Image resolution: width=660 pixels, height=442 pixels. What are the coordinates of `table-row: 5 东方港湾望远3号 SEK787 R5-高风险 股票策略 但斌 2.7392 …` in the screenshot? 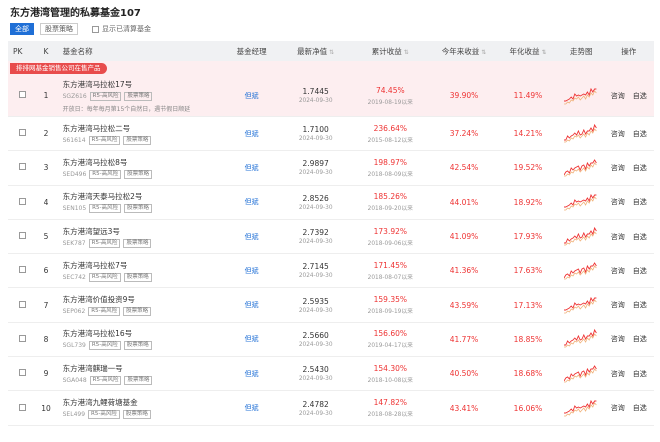 It's located at (331, 237).